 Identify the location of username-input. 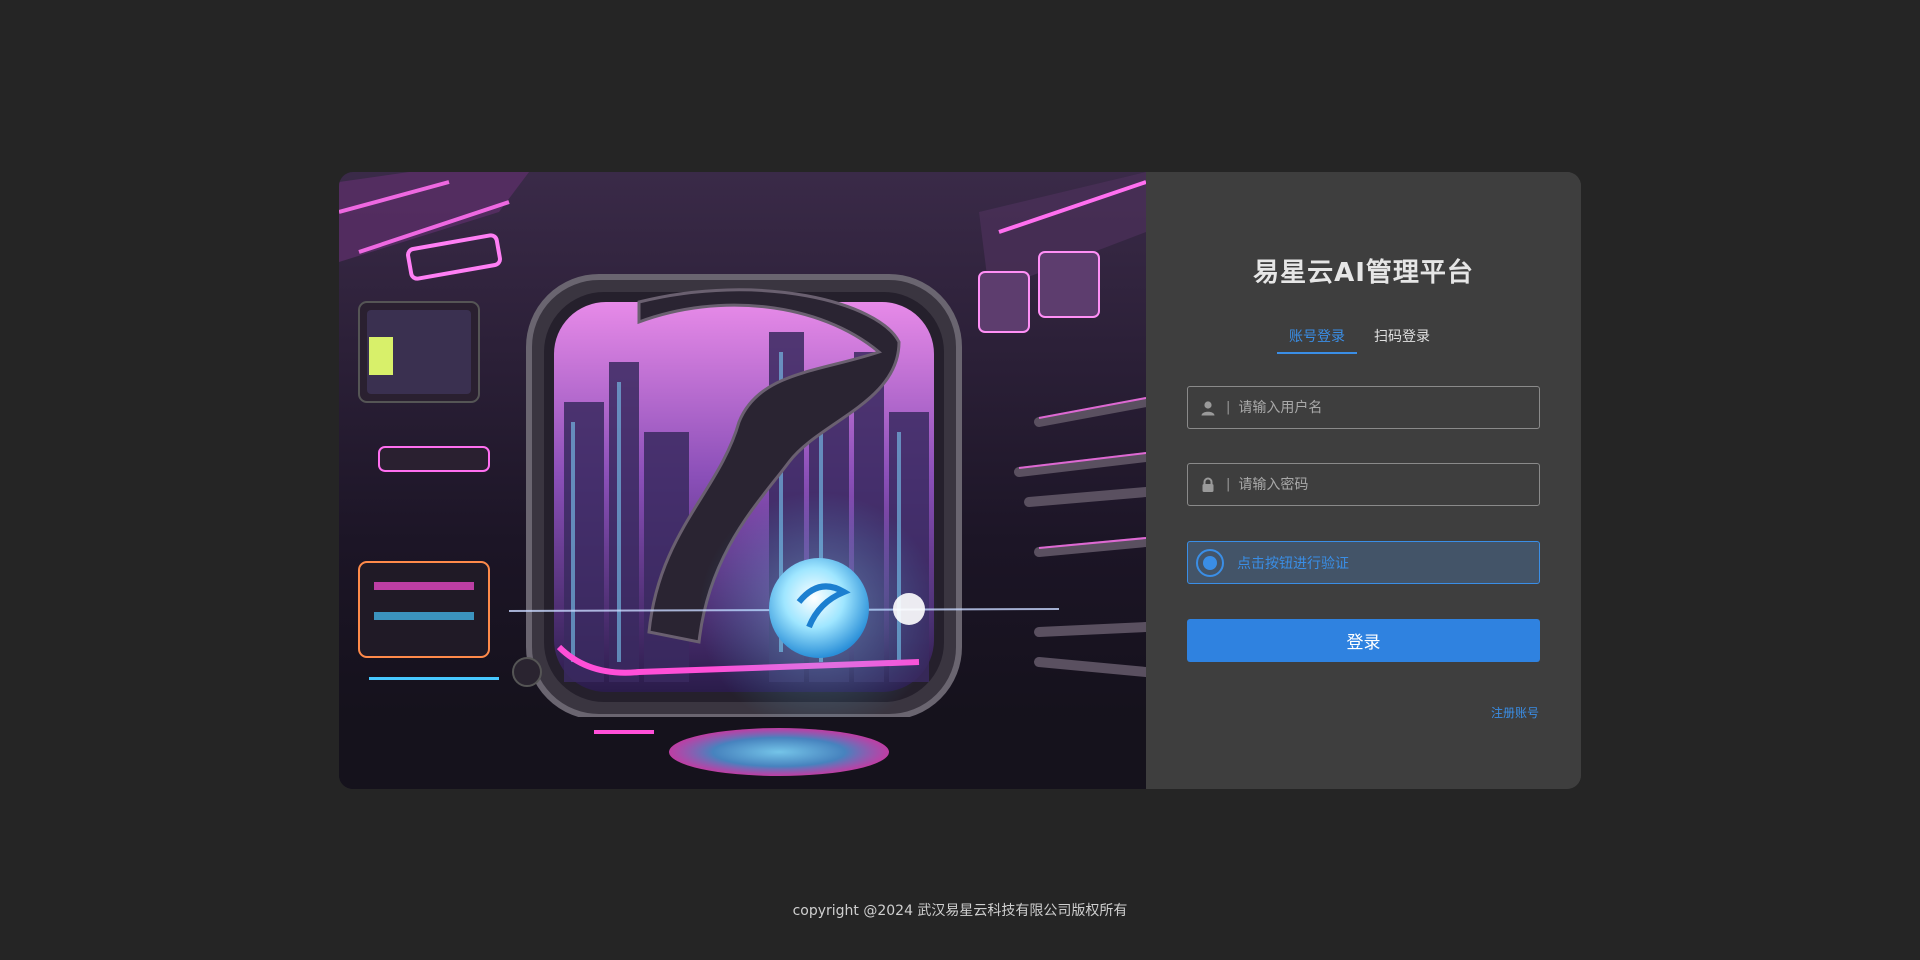
(1388, 407).